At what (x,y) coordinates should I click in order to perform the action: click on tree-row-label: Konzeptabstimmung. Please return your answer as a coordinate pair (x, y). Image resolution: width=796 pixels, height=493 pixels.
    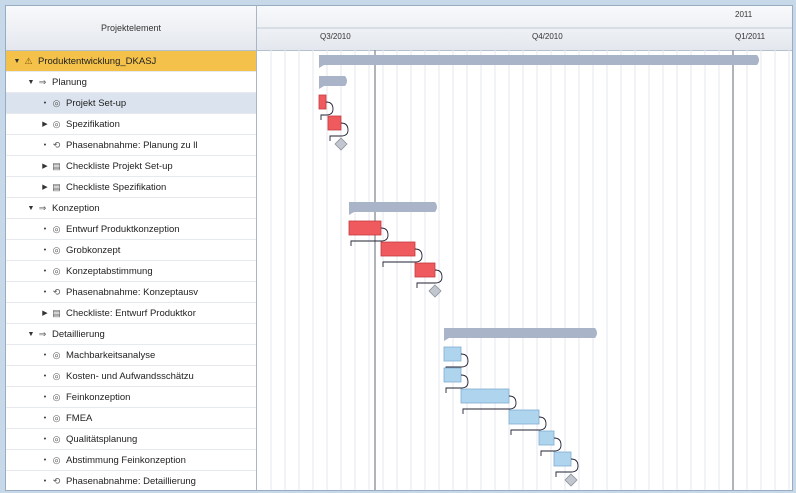
    Looking at the image, I should click on (109, 271).